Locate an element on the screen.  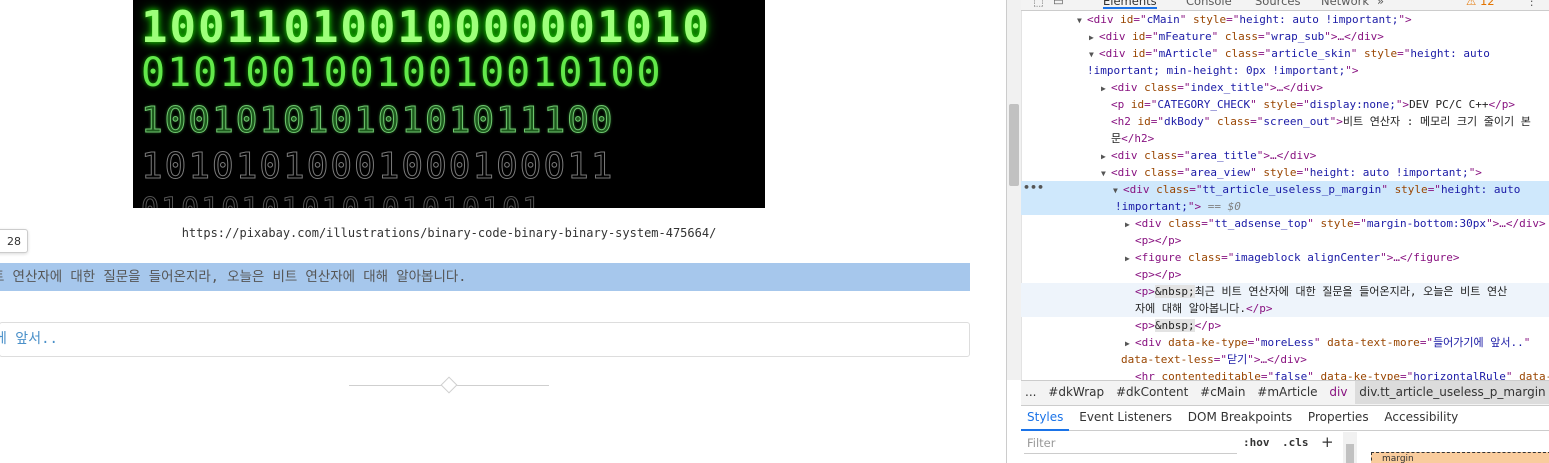
breadcrumb-dkWrap: #dkWrap is located at coordinates (1076, 392).